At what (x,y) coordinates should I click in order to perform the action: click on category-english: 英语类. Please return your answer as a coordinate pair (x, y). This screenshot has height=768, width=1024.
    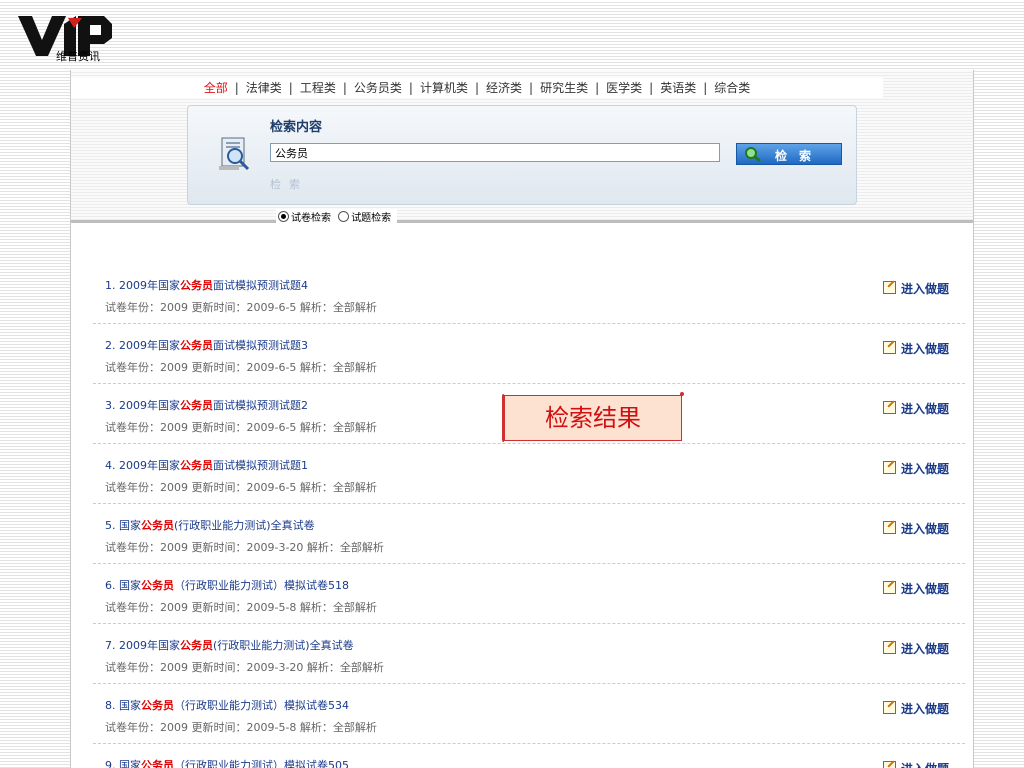
    Looking at the image, I should click on (678, 88).